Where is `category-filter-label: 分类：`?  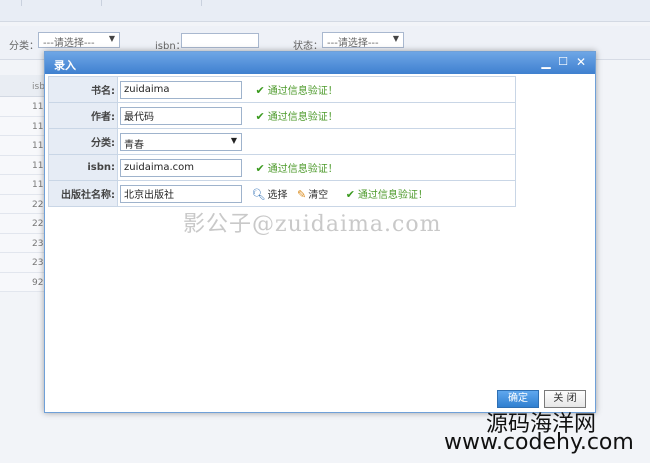 category-filter-label: 分类： is located at coordinates (24, 46).